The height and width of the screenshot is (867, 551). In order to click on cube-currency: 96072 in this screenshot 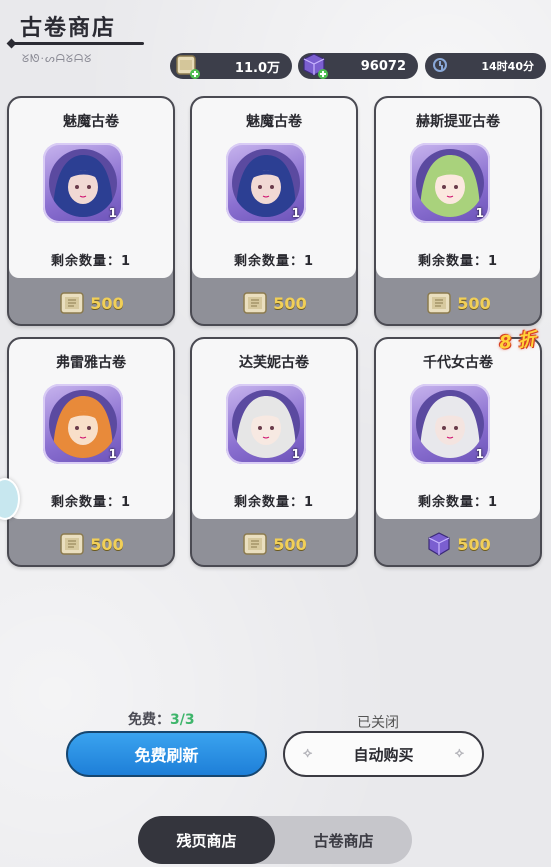, I will do `click(358, 66)`.